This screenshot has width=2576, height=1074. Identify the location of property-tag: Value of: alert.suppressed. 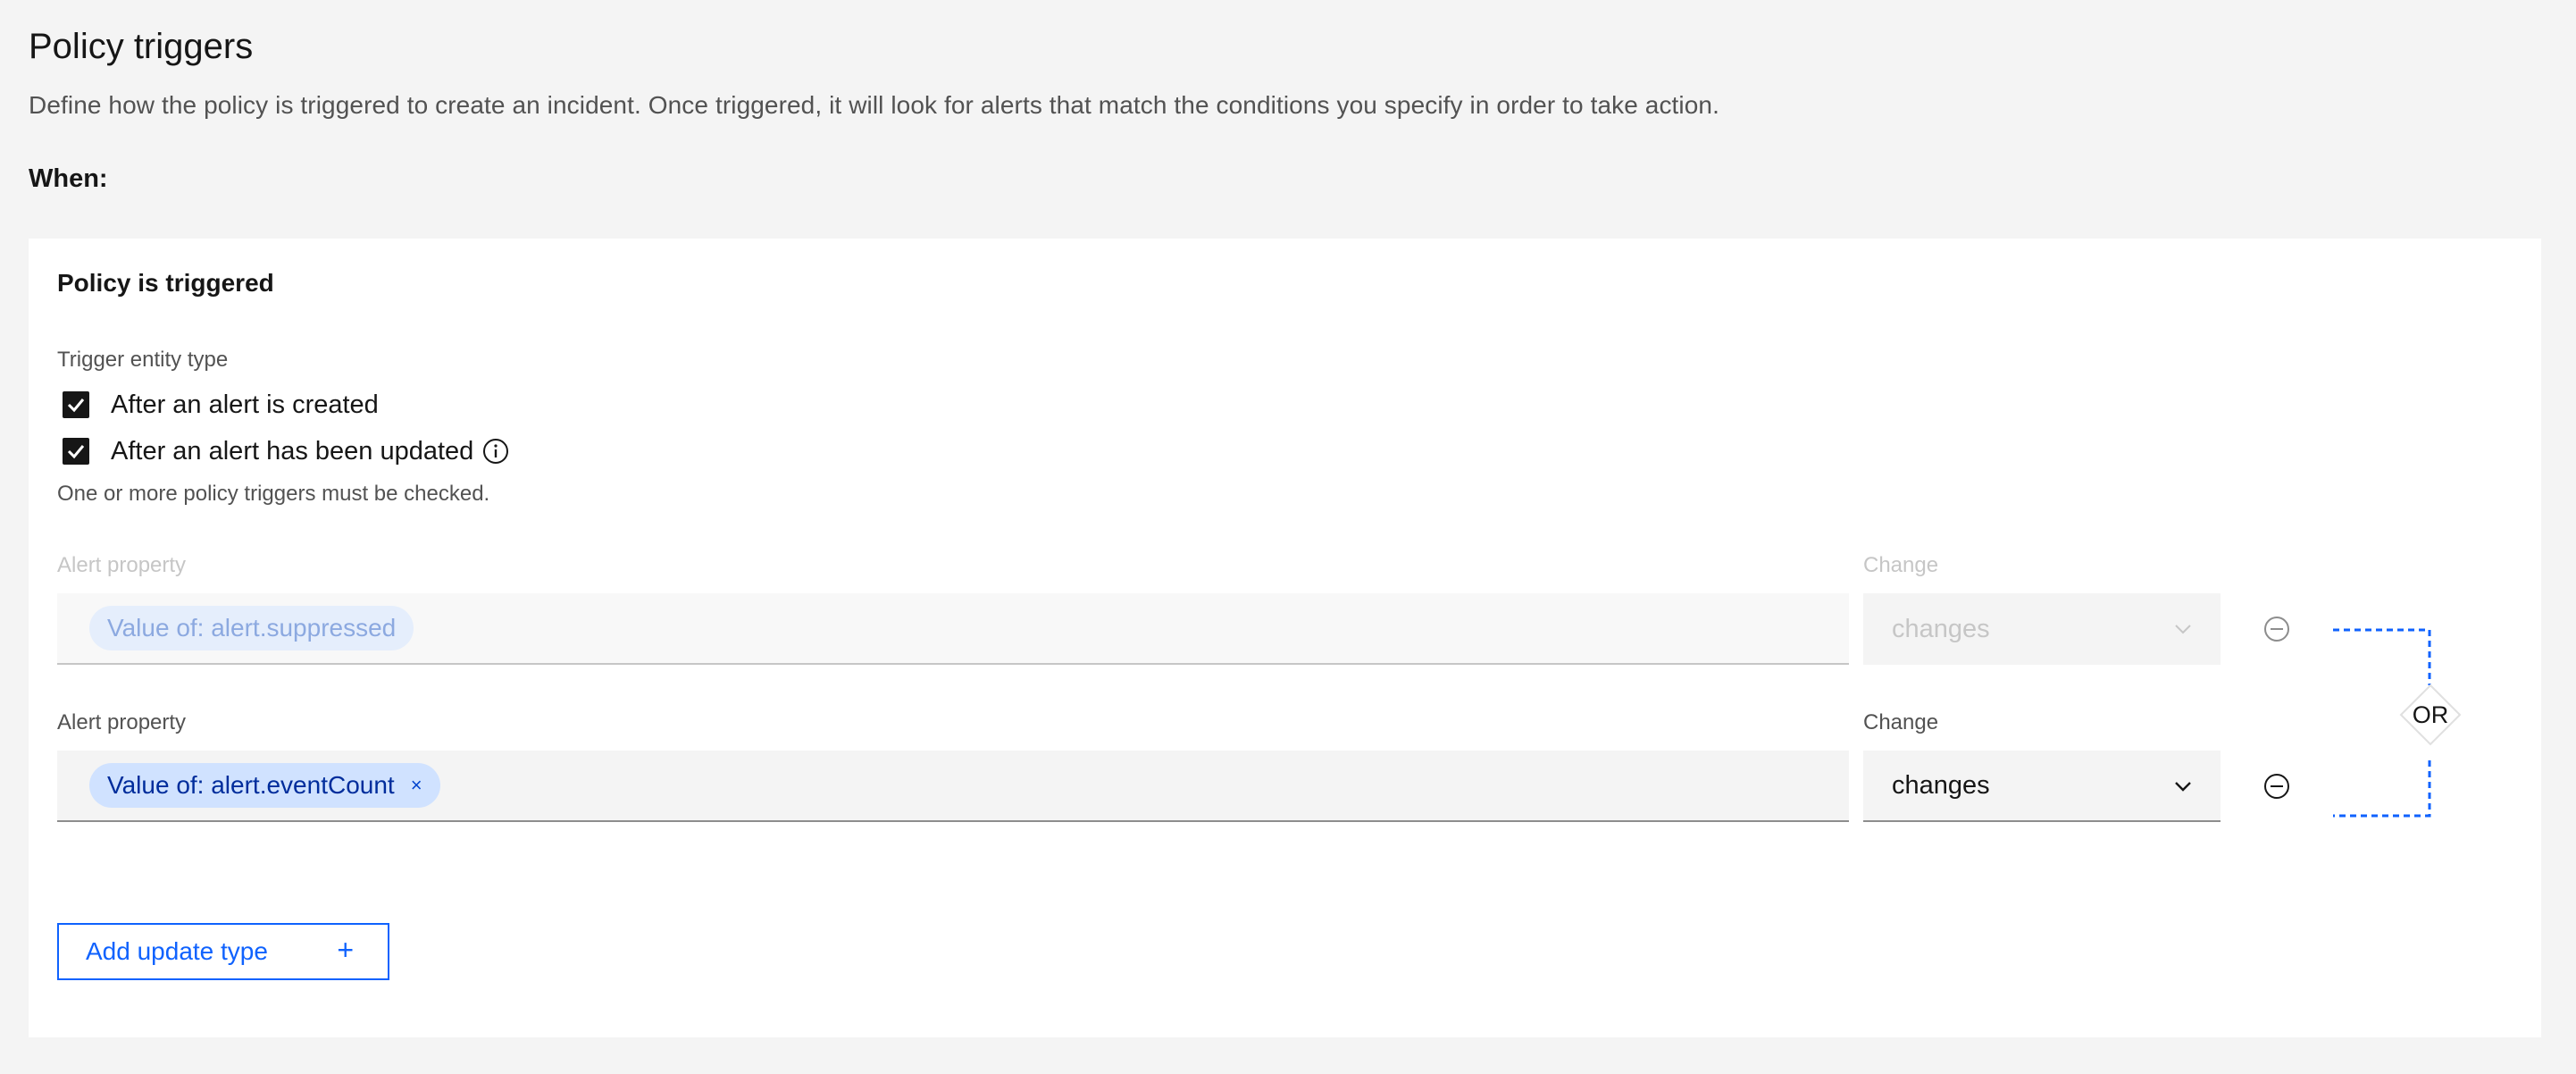
(252, 628).